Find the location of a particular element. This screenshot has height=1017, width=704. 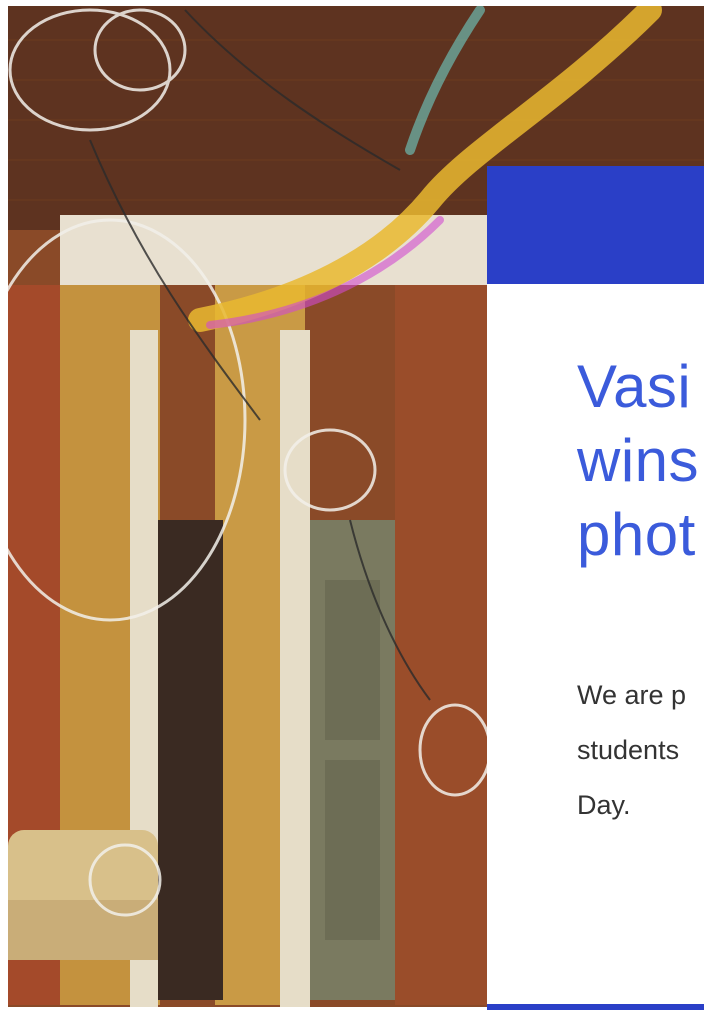

top-border is located at coordinates (352, 3).